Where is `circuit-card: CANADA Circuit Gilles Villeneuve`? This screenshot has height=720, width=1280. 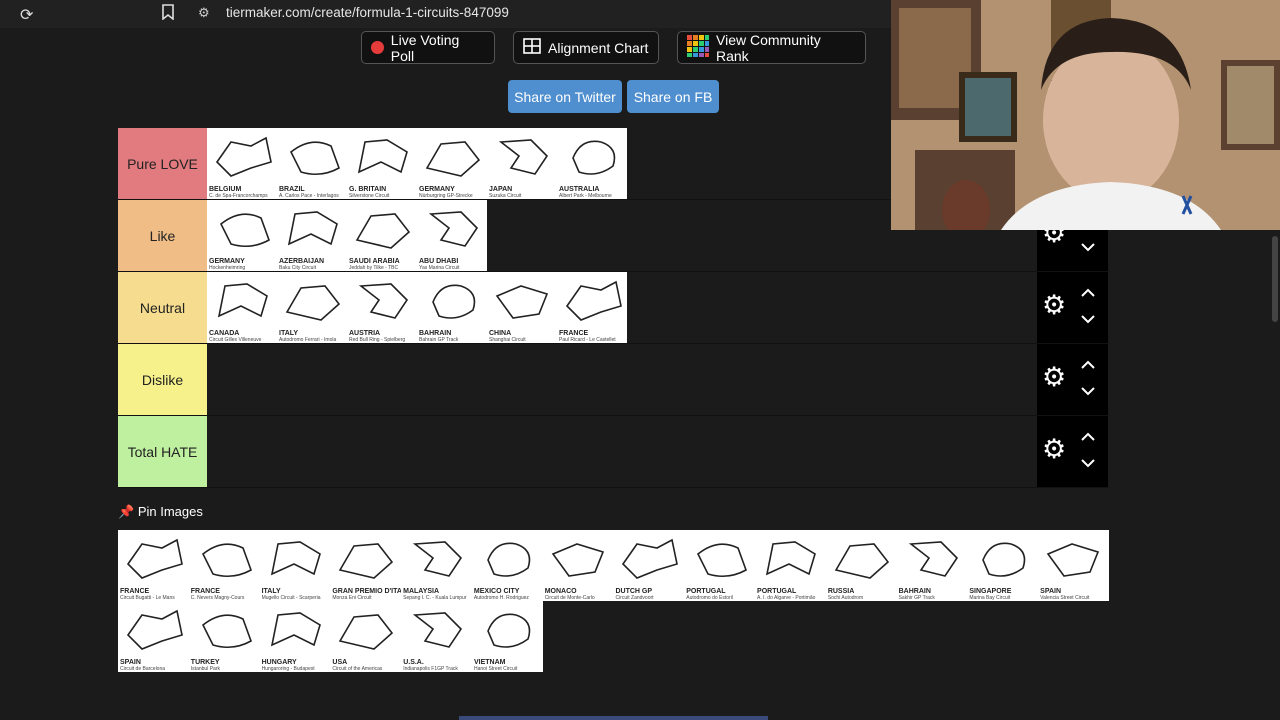
circuit-card: CANADA Circuit Gilles Villeneuve is located at coordinates (242, 307).